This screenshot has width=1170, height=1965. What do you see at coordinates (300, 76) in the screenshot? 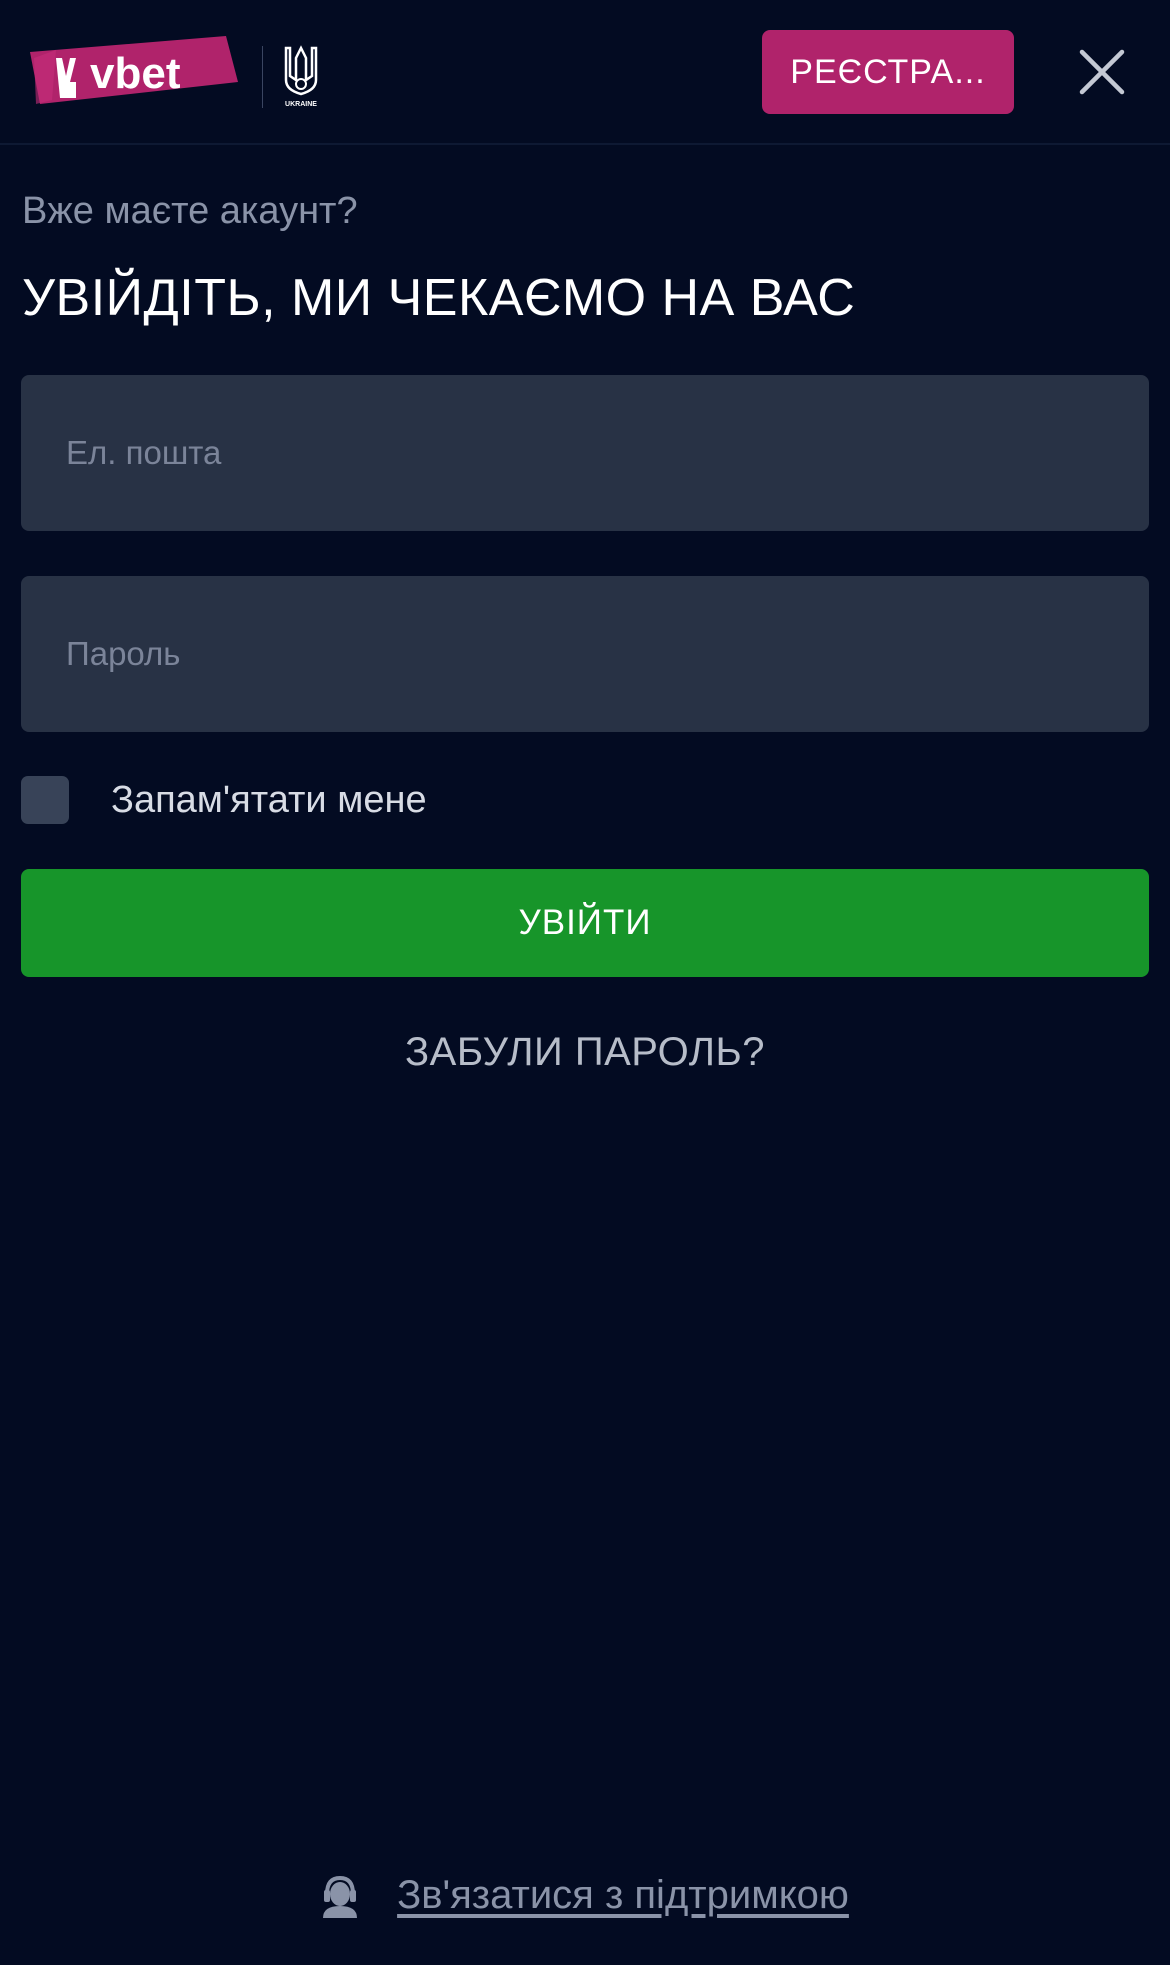
I see `ukraine-crest-logo: UKRAINE` at bounding box center [300, 76].